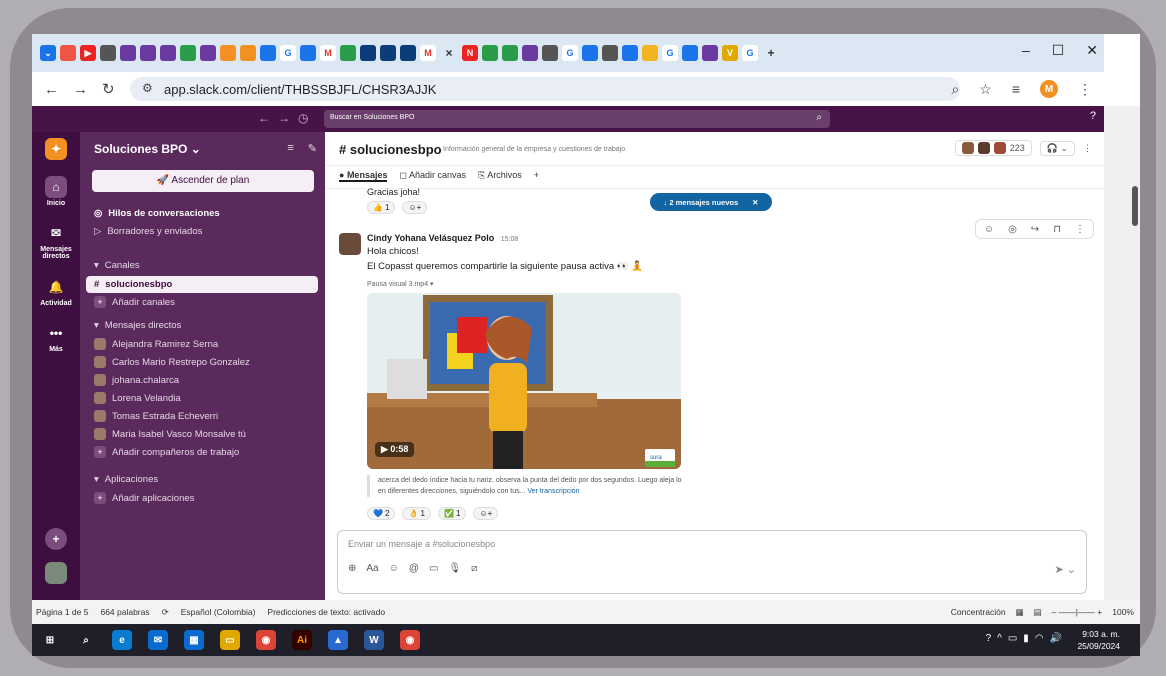 The height and width of the screenshot is (676, 1166). Describe the element at coordinates (284, 118) in the screenshot. I see `forward-arrow-icon: →` at that location.